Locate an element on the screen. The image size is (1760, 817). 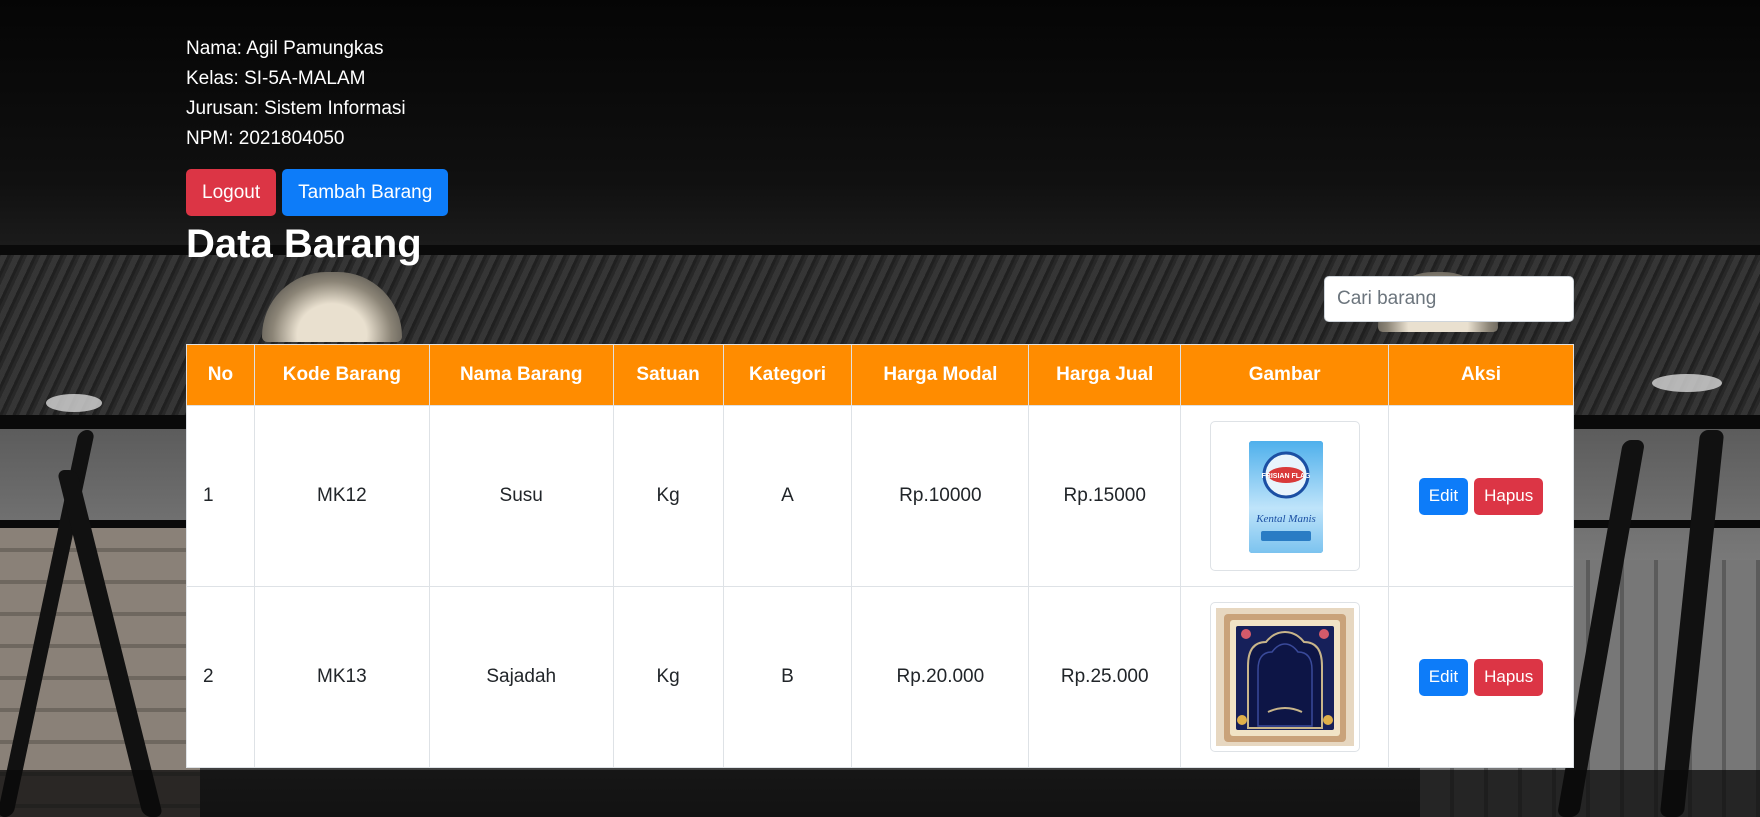
prayer-rug-image is located at coordinates (1284, 677).